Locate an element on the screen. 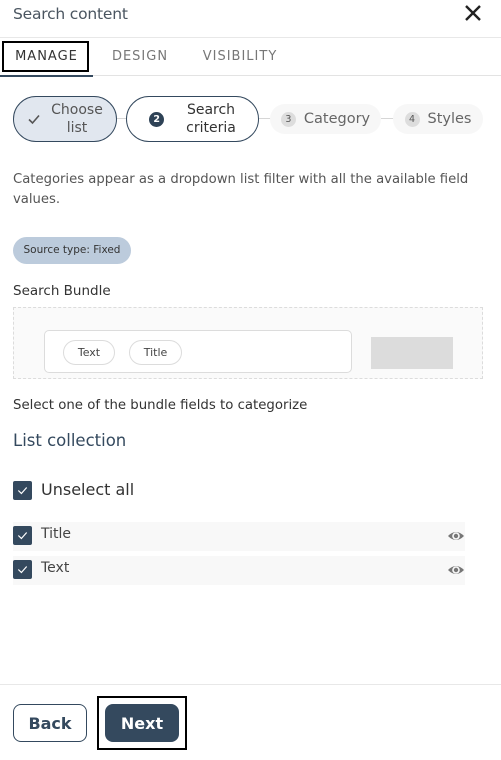 The height and width of the screenshot is (760, 501). tab-visibility: VISIBILITY is located at coordinates (240, 57).